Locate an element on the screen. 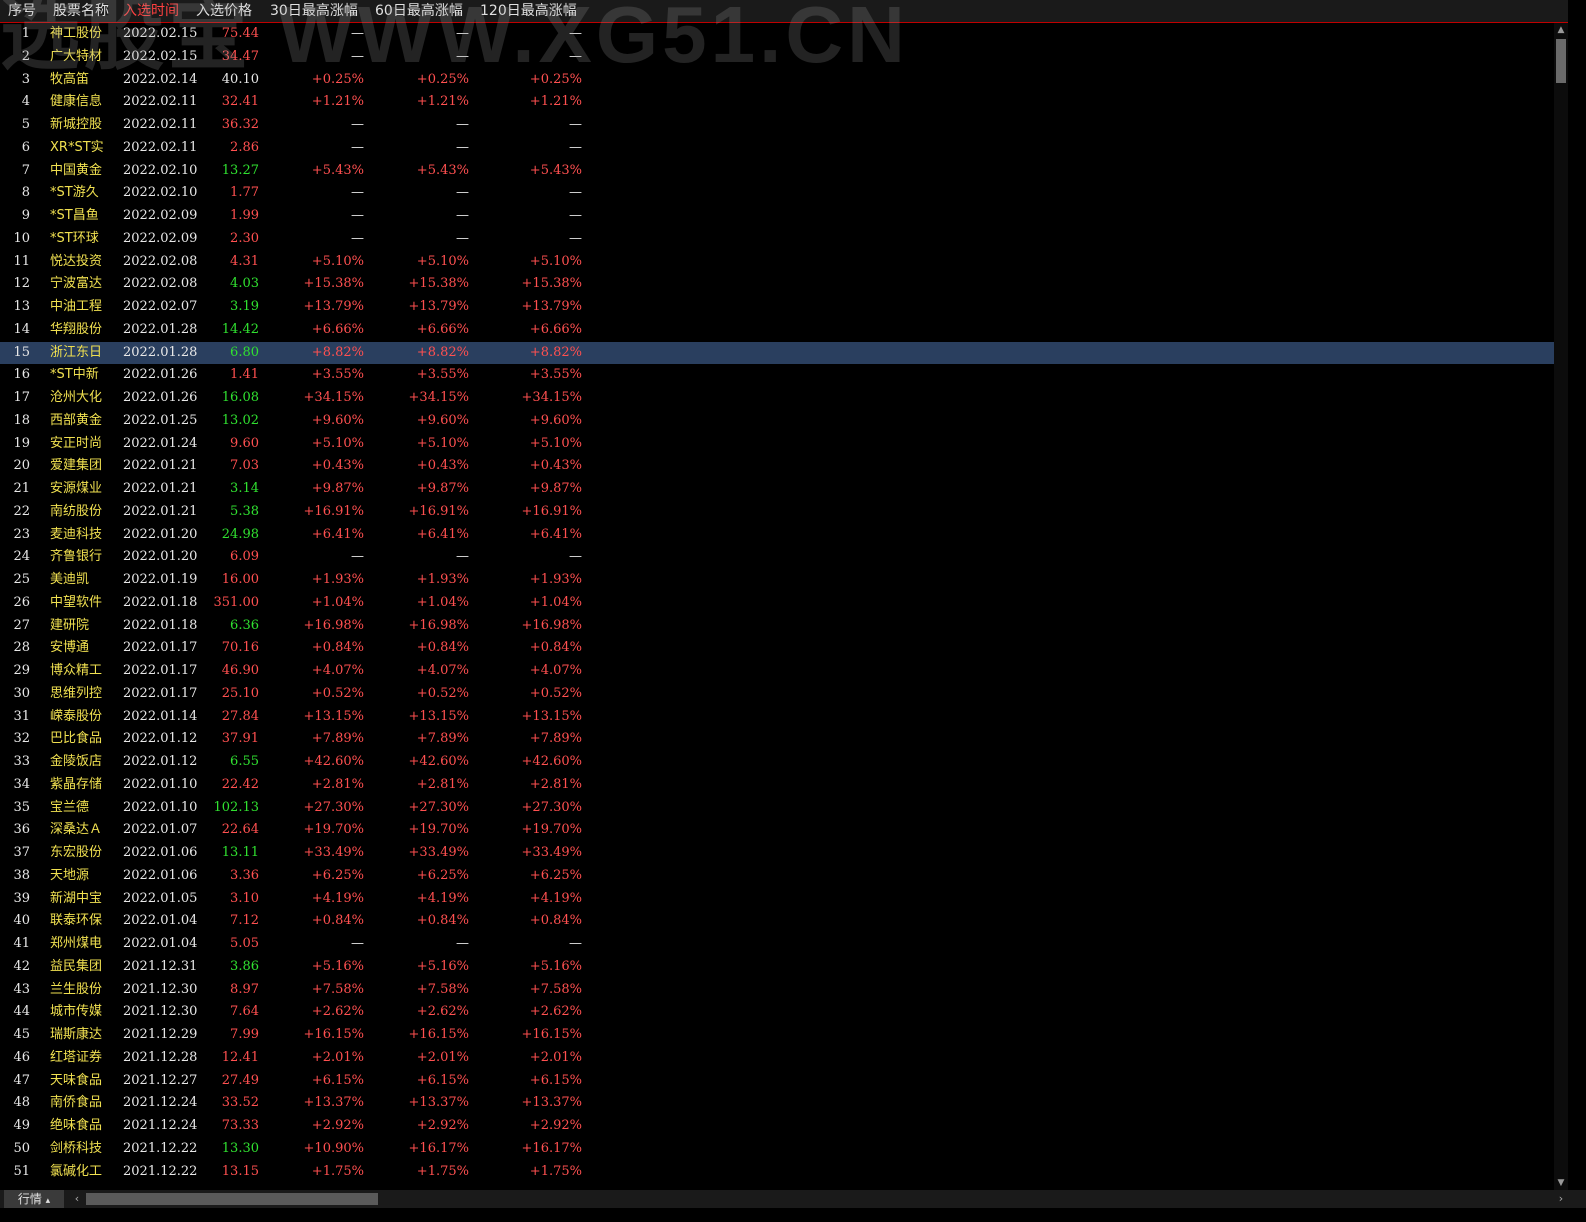 Image resolution: width=1586 pixels, height=1222 pixels. stock-name: 思维列控 is located at coordinates (76, 693).